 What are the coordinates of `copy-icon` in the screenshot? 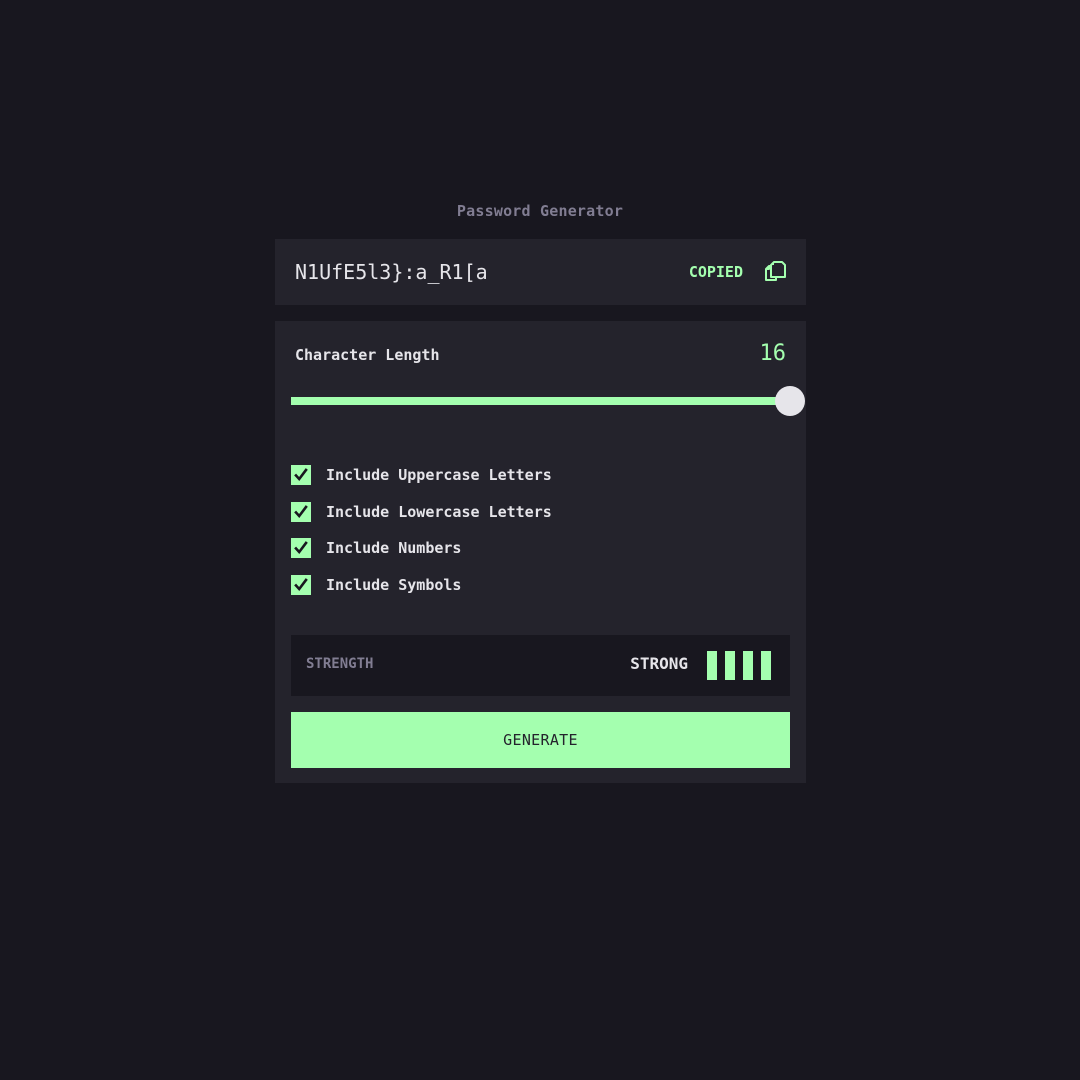 It's located at (774, 272).